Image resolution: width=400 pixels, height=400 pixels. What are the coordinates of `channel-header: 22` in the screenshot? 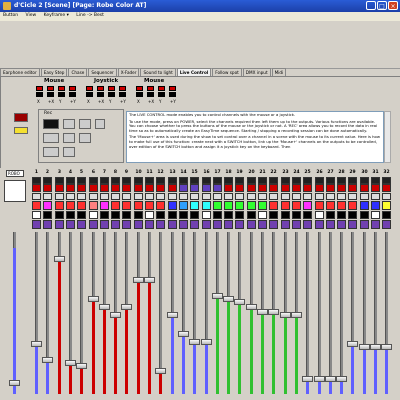 It's located at (273, 200).